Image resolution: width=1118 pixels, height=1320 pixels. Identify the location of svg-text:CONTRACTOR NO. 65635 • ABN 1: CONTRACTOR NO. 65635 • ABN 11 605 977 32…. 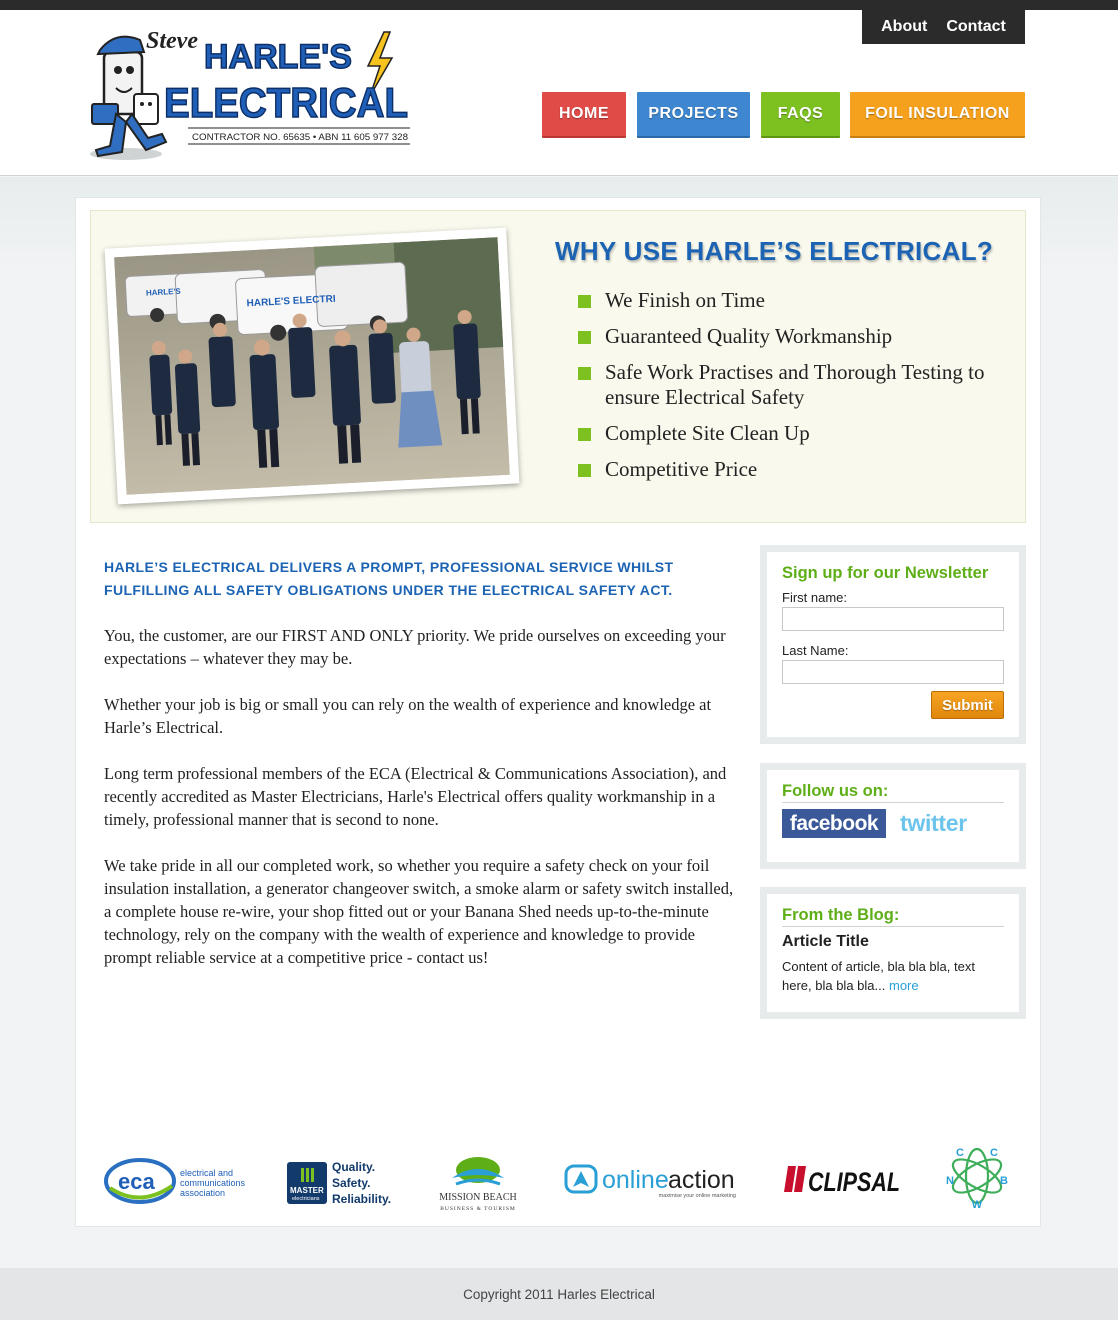
(300, 137).